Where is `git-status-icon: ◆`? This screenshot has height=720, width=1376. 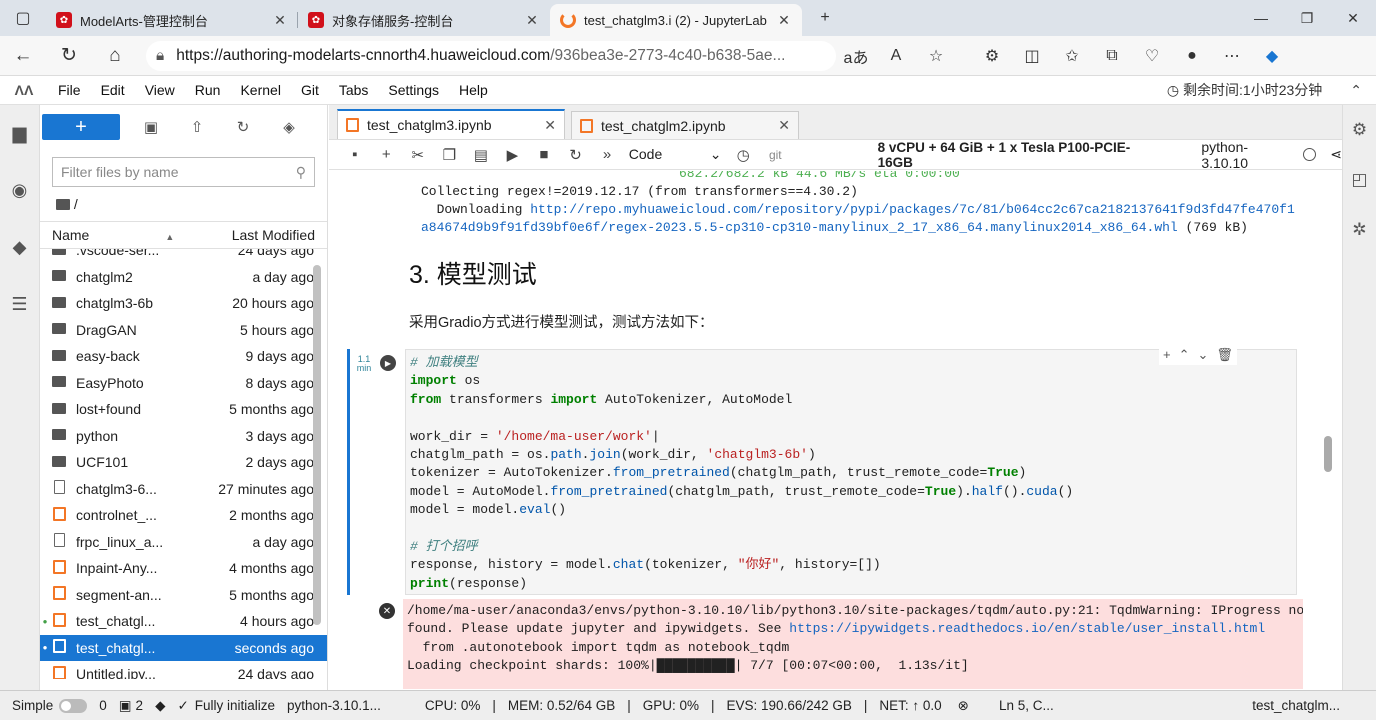 git-status-icon: ◆ is located at coordinates (160, 706).